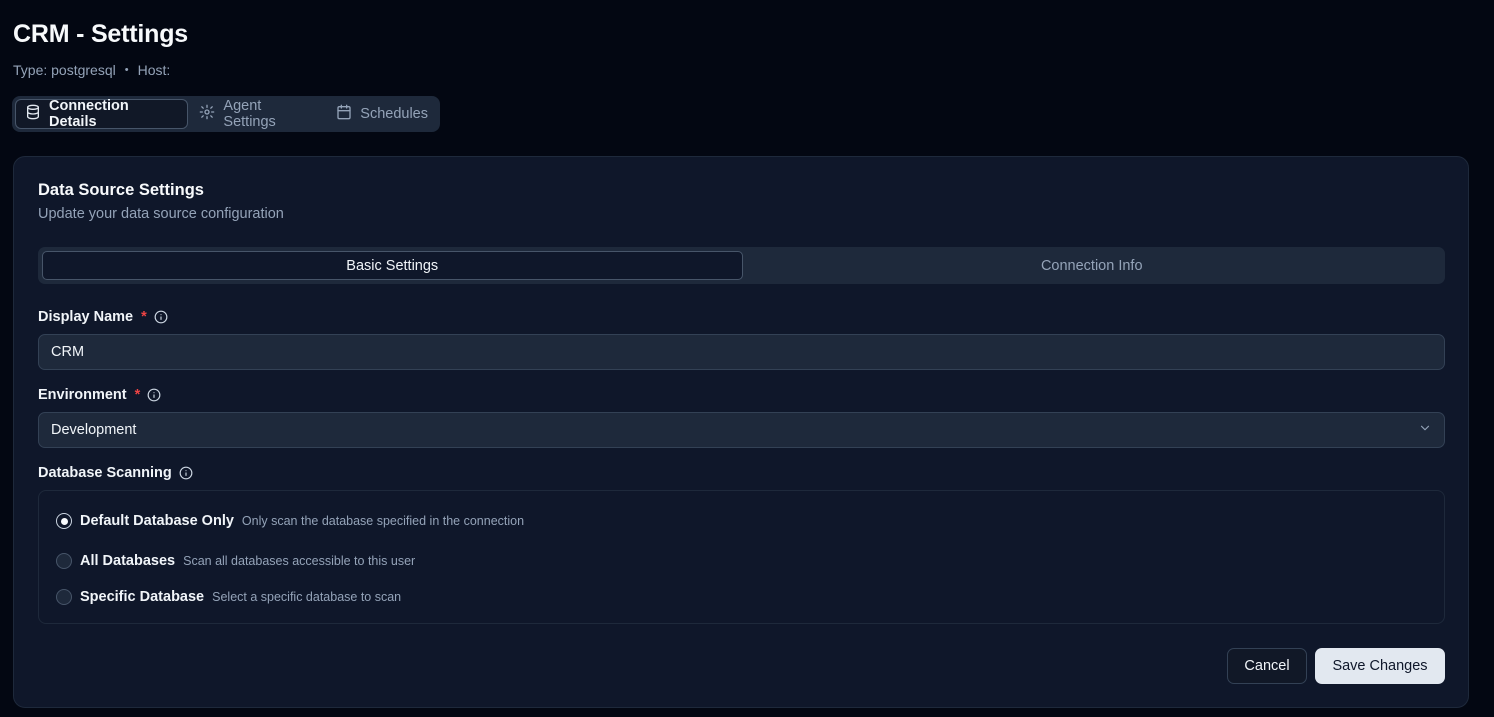 This screenshot has width=1494, height=717. Describe the element at coordinates (82, 395) in the screenshot. I see `field-label-text: Environment` at that location.